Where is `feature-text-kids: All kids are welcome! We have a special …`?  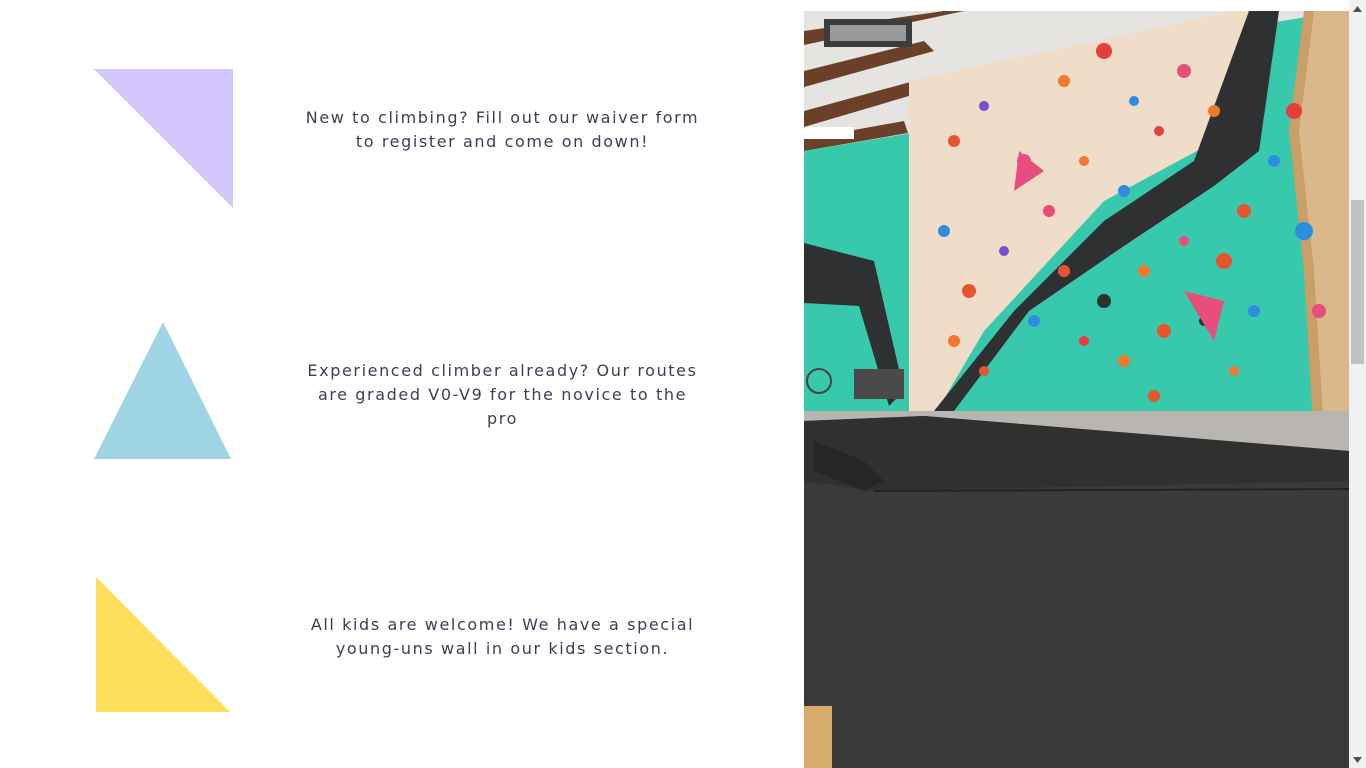 feature-text-kids: All kids are welcome! We have a special … is located at coordinates (502, 636).